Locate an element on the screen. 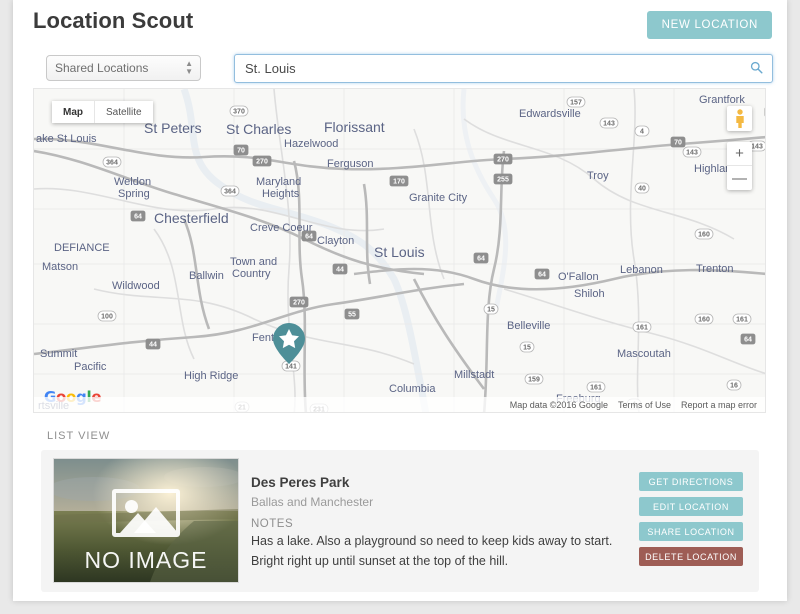 This screenshot has height=614, width=800. svg-text: 70 is located at coordinates (241, 151).